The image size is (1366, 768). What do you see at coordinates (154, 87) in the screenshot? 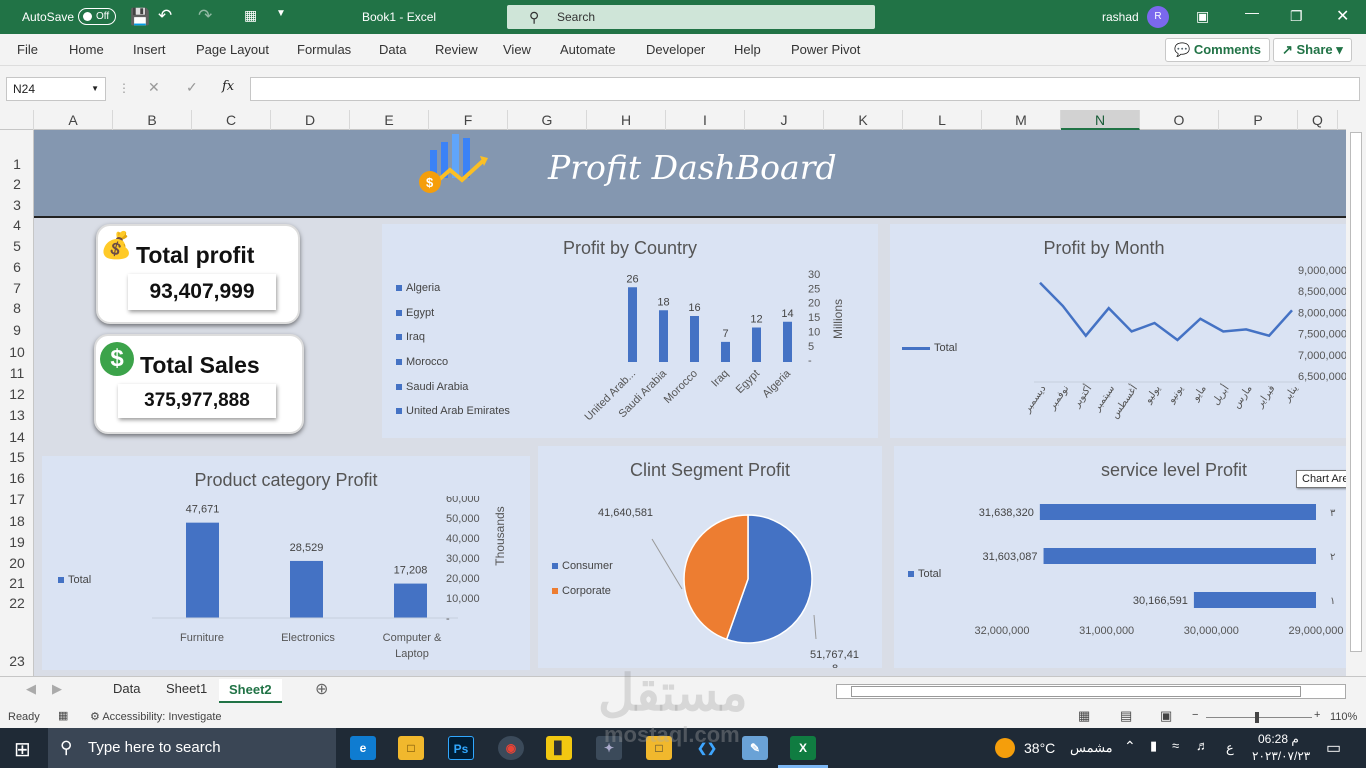
I see `cancel-icon: ✕` at bounding box center [154, 87].